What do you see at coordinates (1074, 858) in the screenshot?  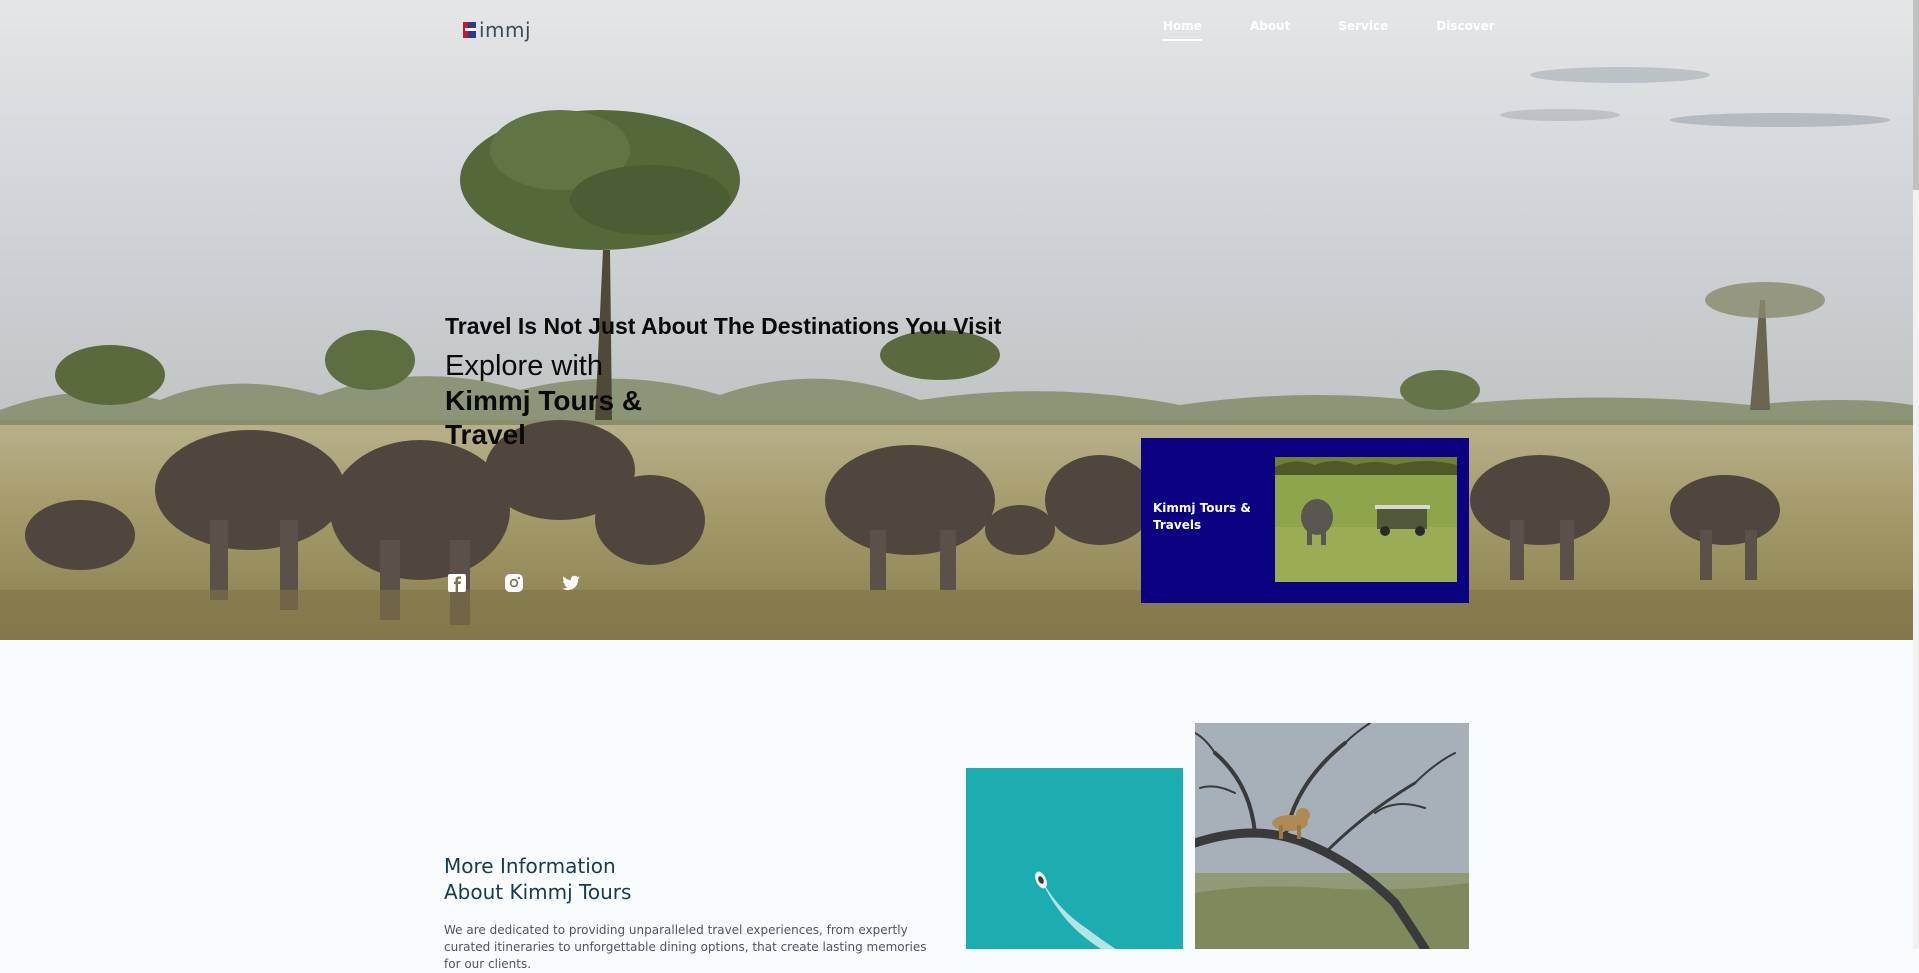 I see `boat-sea-image` at bounding box center [1074, 858].